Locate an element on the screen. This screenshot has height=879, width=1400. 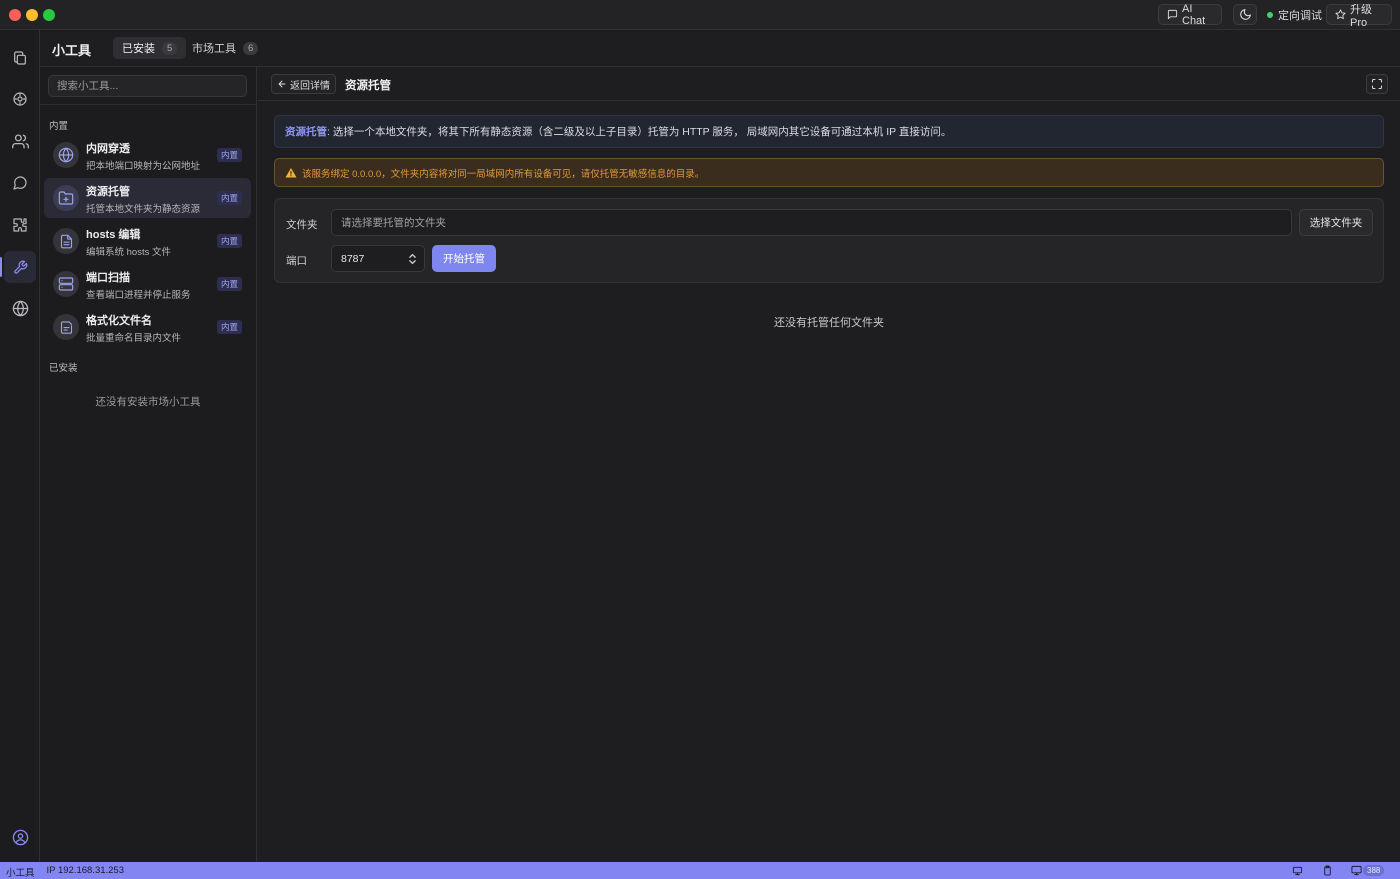
moon-icon is located at coordinates (1245, 14).